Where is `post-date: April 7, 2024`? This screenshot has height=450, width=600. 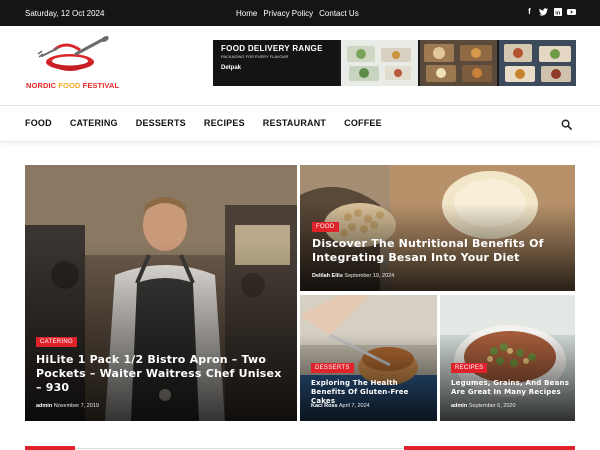 post-date: April 7, 2024 is located at coordinates (354, 406).